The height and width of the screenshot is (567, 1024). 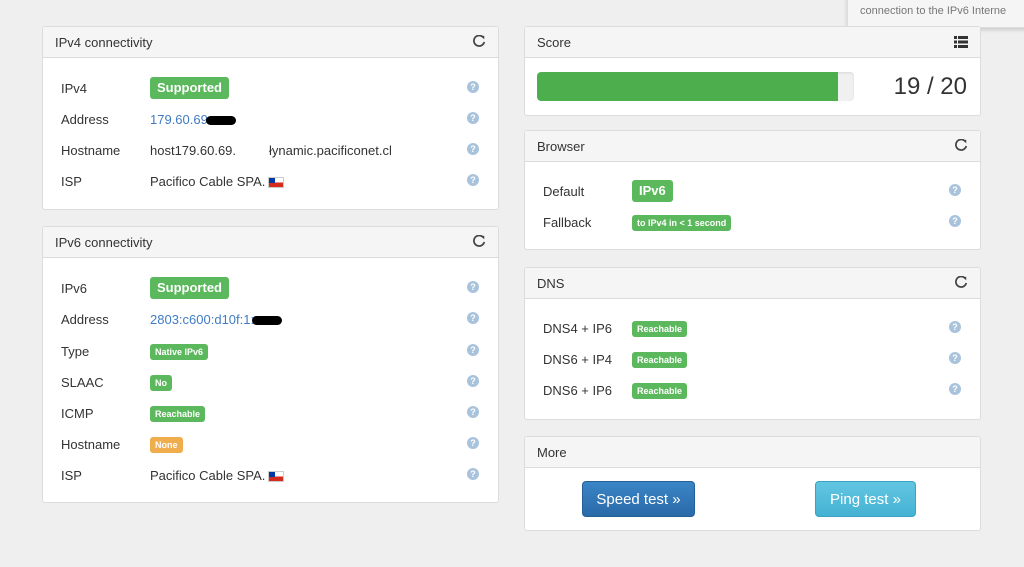 I want to click on tooltip: connection to the IPv6 Interne, so click(x=935, y=14).